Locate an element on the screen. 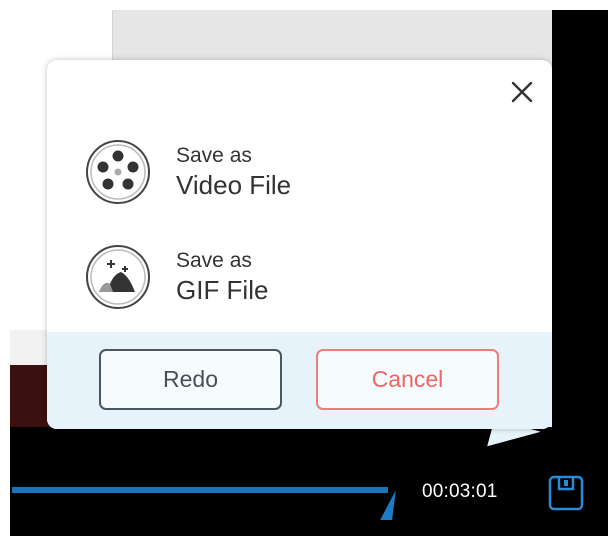  gif-image-icon is located at coordinates (118, 277).